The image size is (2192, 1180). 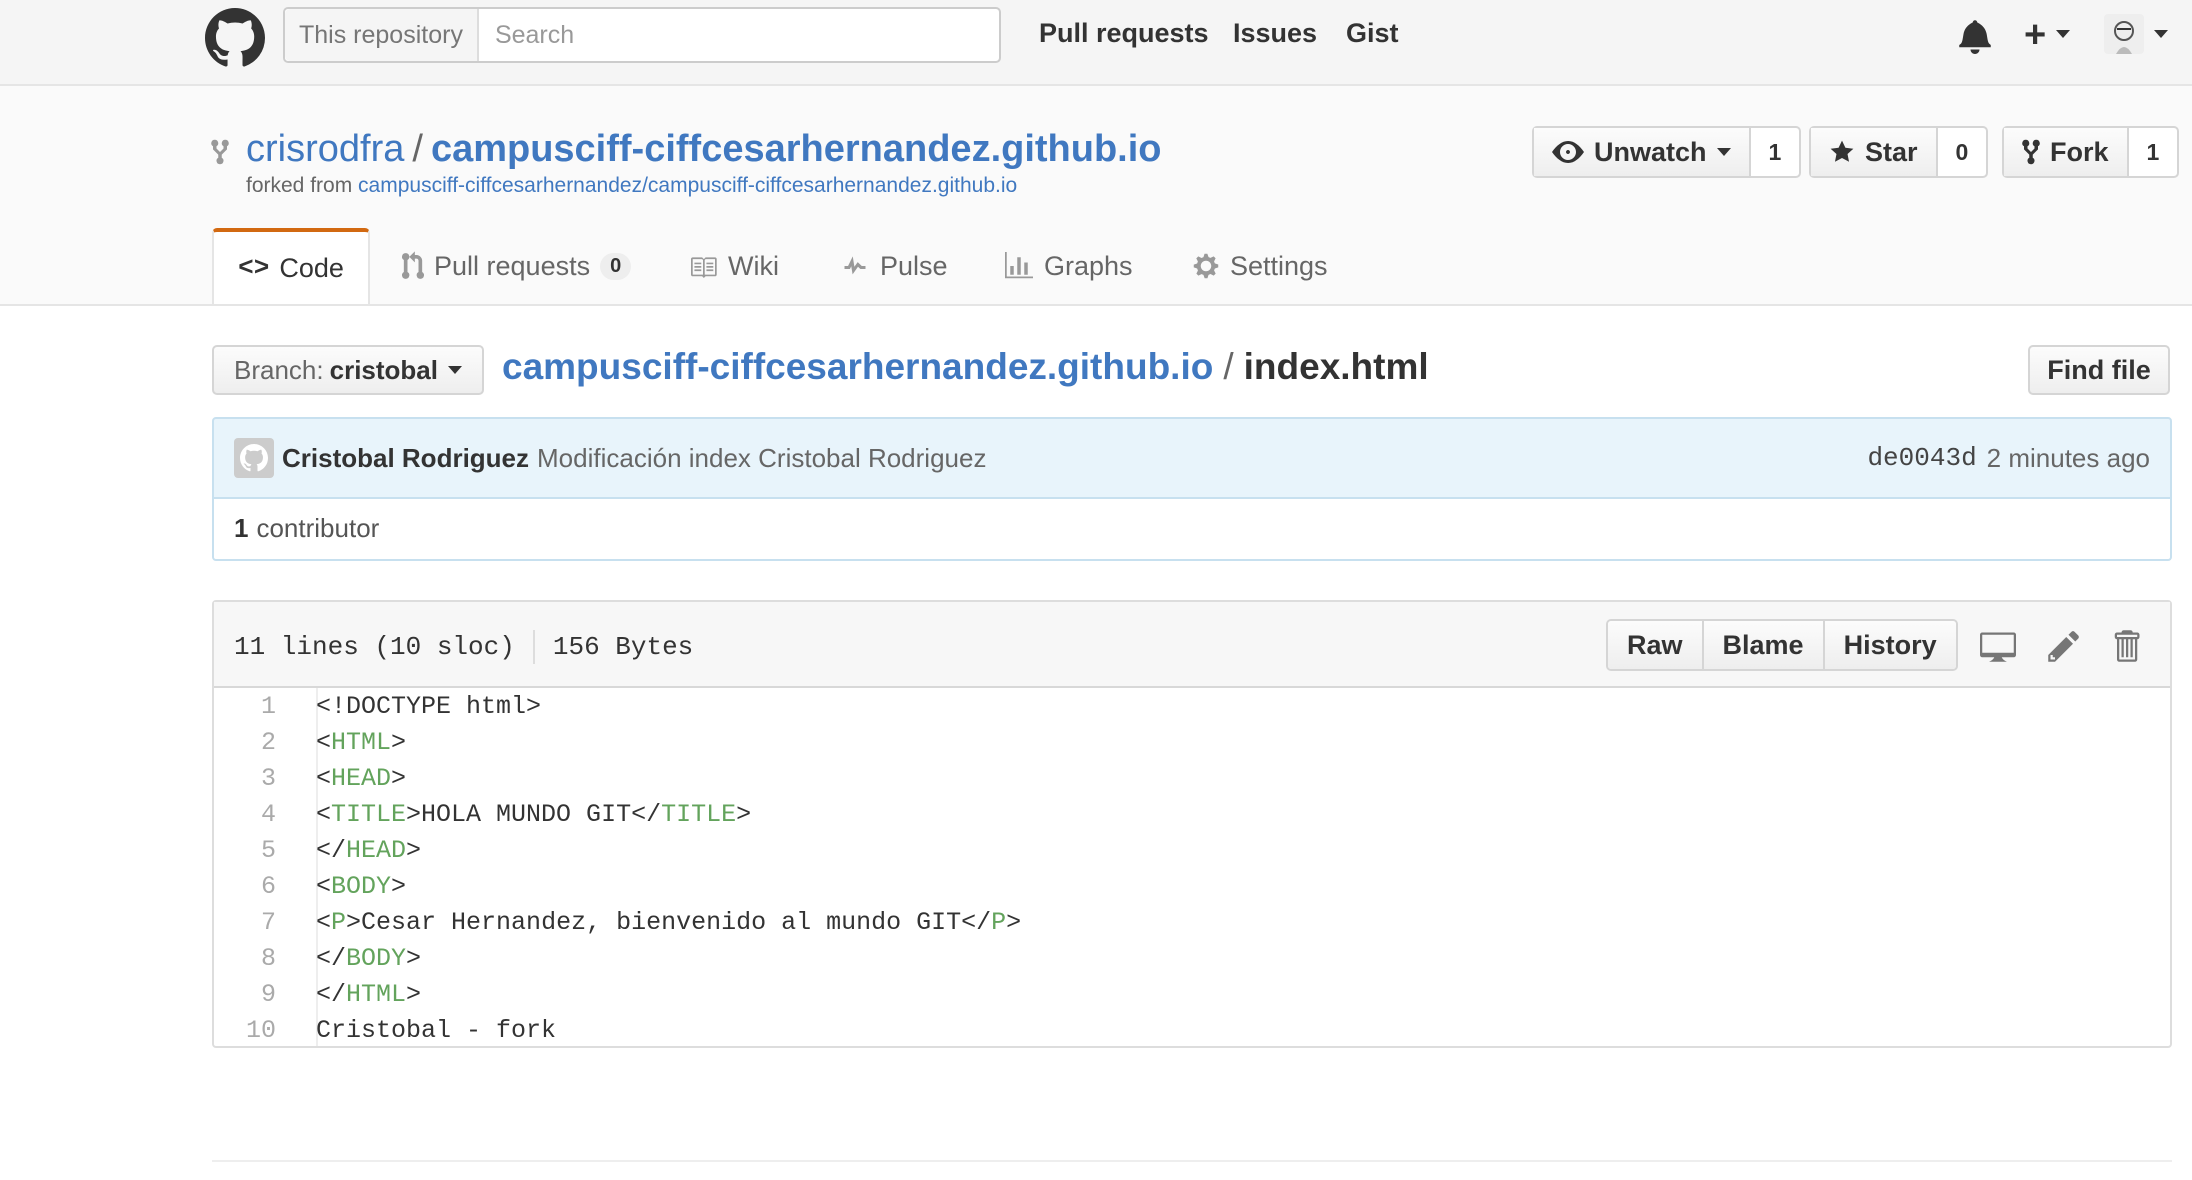 I want to click on line-content: <BODY>, so click(x=351, y=886).